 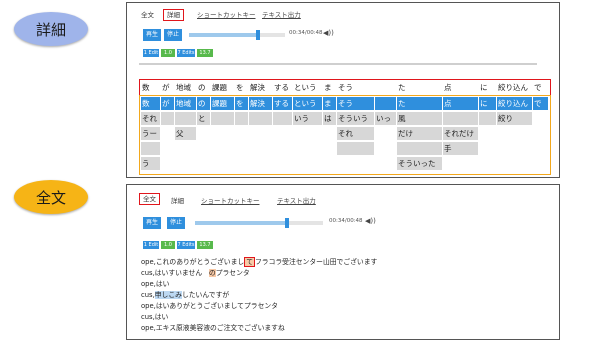 What do you see at coordinates (51, 29) in the screenshot?
I see `detail-label: 詳細` at bounding box center [51, 29].